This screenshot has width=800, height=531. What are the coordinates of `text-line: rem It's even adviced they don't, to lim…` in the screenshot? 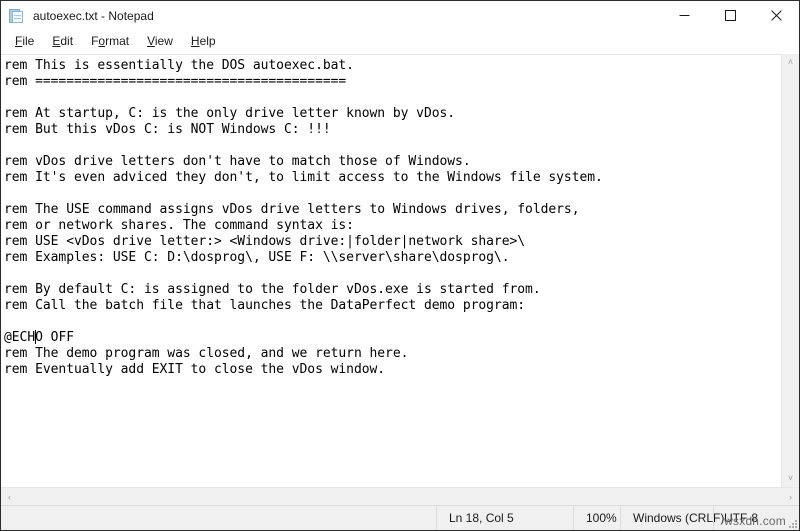 It's located at (303, 177).